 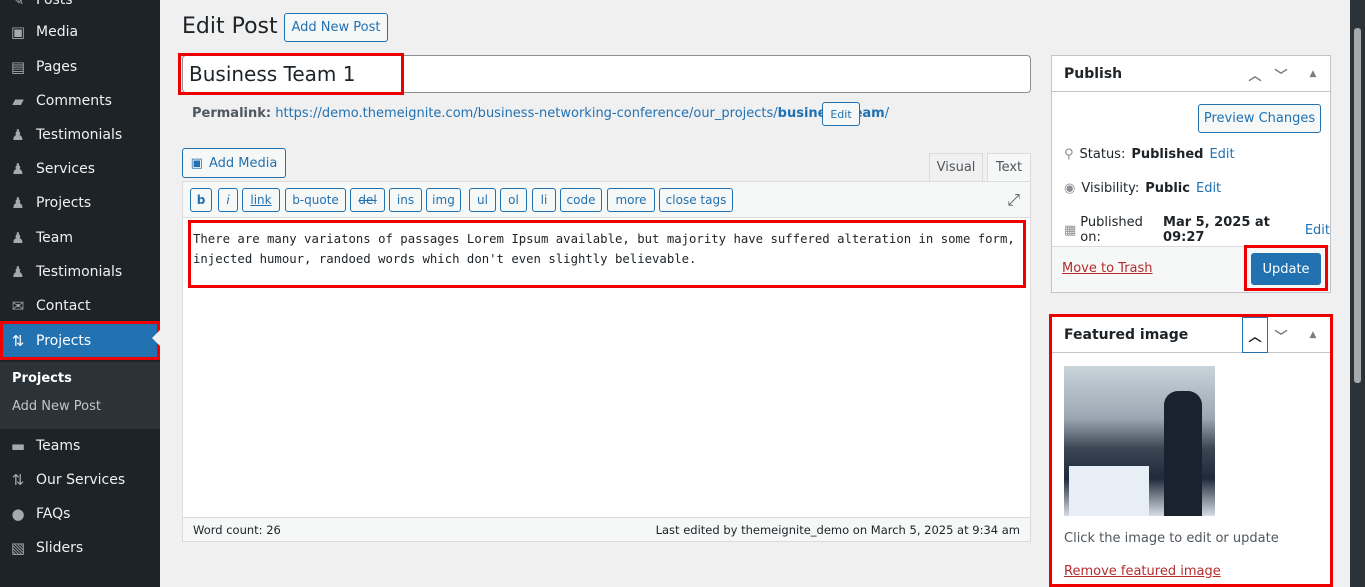 What do you see at coordinates (80, 32) in the screenshot?
I see `menu-media: ▣ Media` at bounding box center [80, 32].